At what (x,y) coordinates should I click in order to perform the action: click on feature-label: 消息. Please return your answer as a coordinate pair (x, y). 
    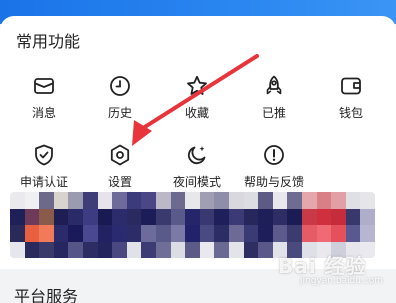
    Looking at the image, I should click on (43, 113).